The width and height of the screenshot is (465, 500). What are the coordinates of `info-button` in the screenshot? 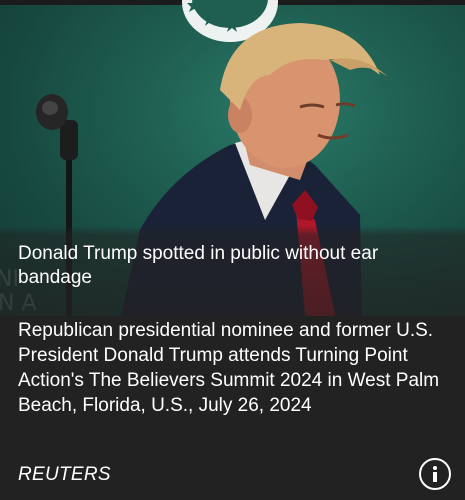 It's located at (435, 474).